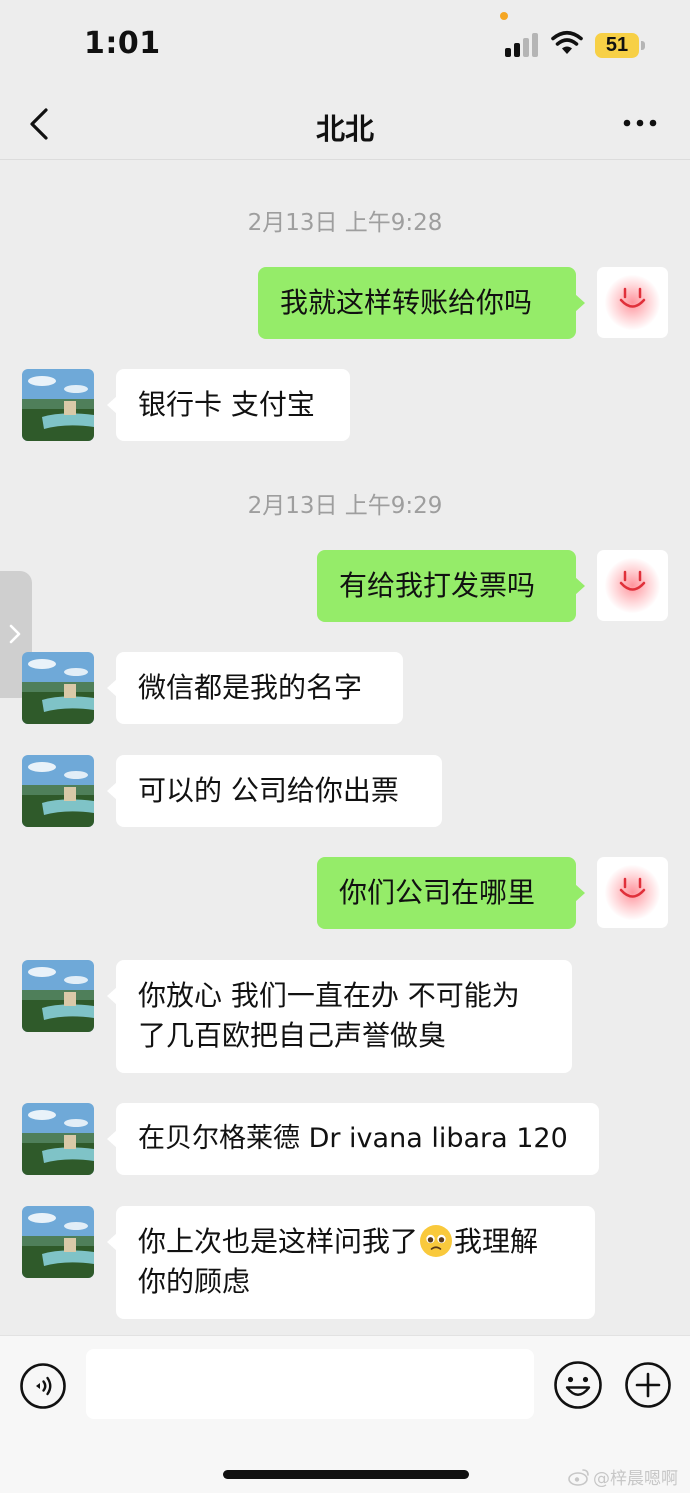  I want to click on status-bar: 1:01 51, so click(345, 46).